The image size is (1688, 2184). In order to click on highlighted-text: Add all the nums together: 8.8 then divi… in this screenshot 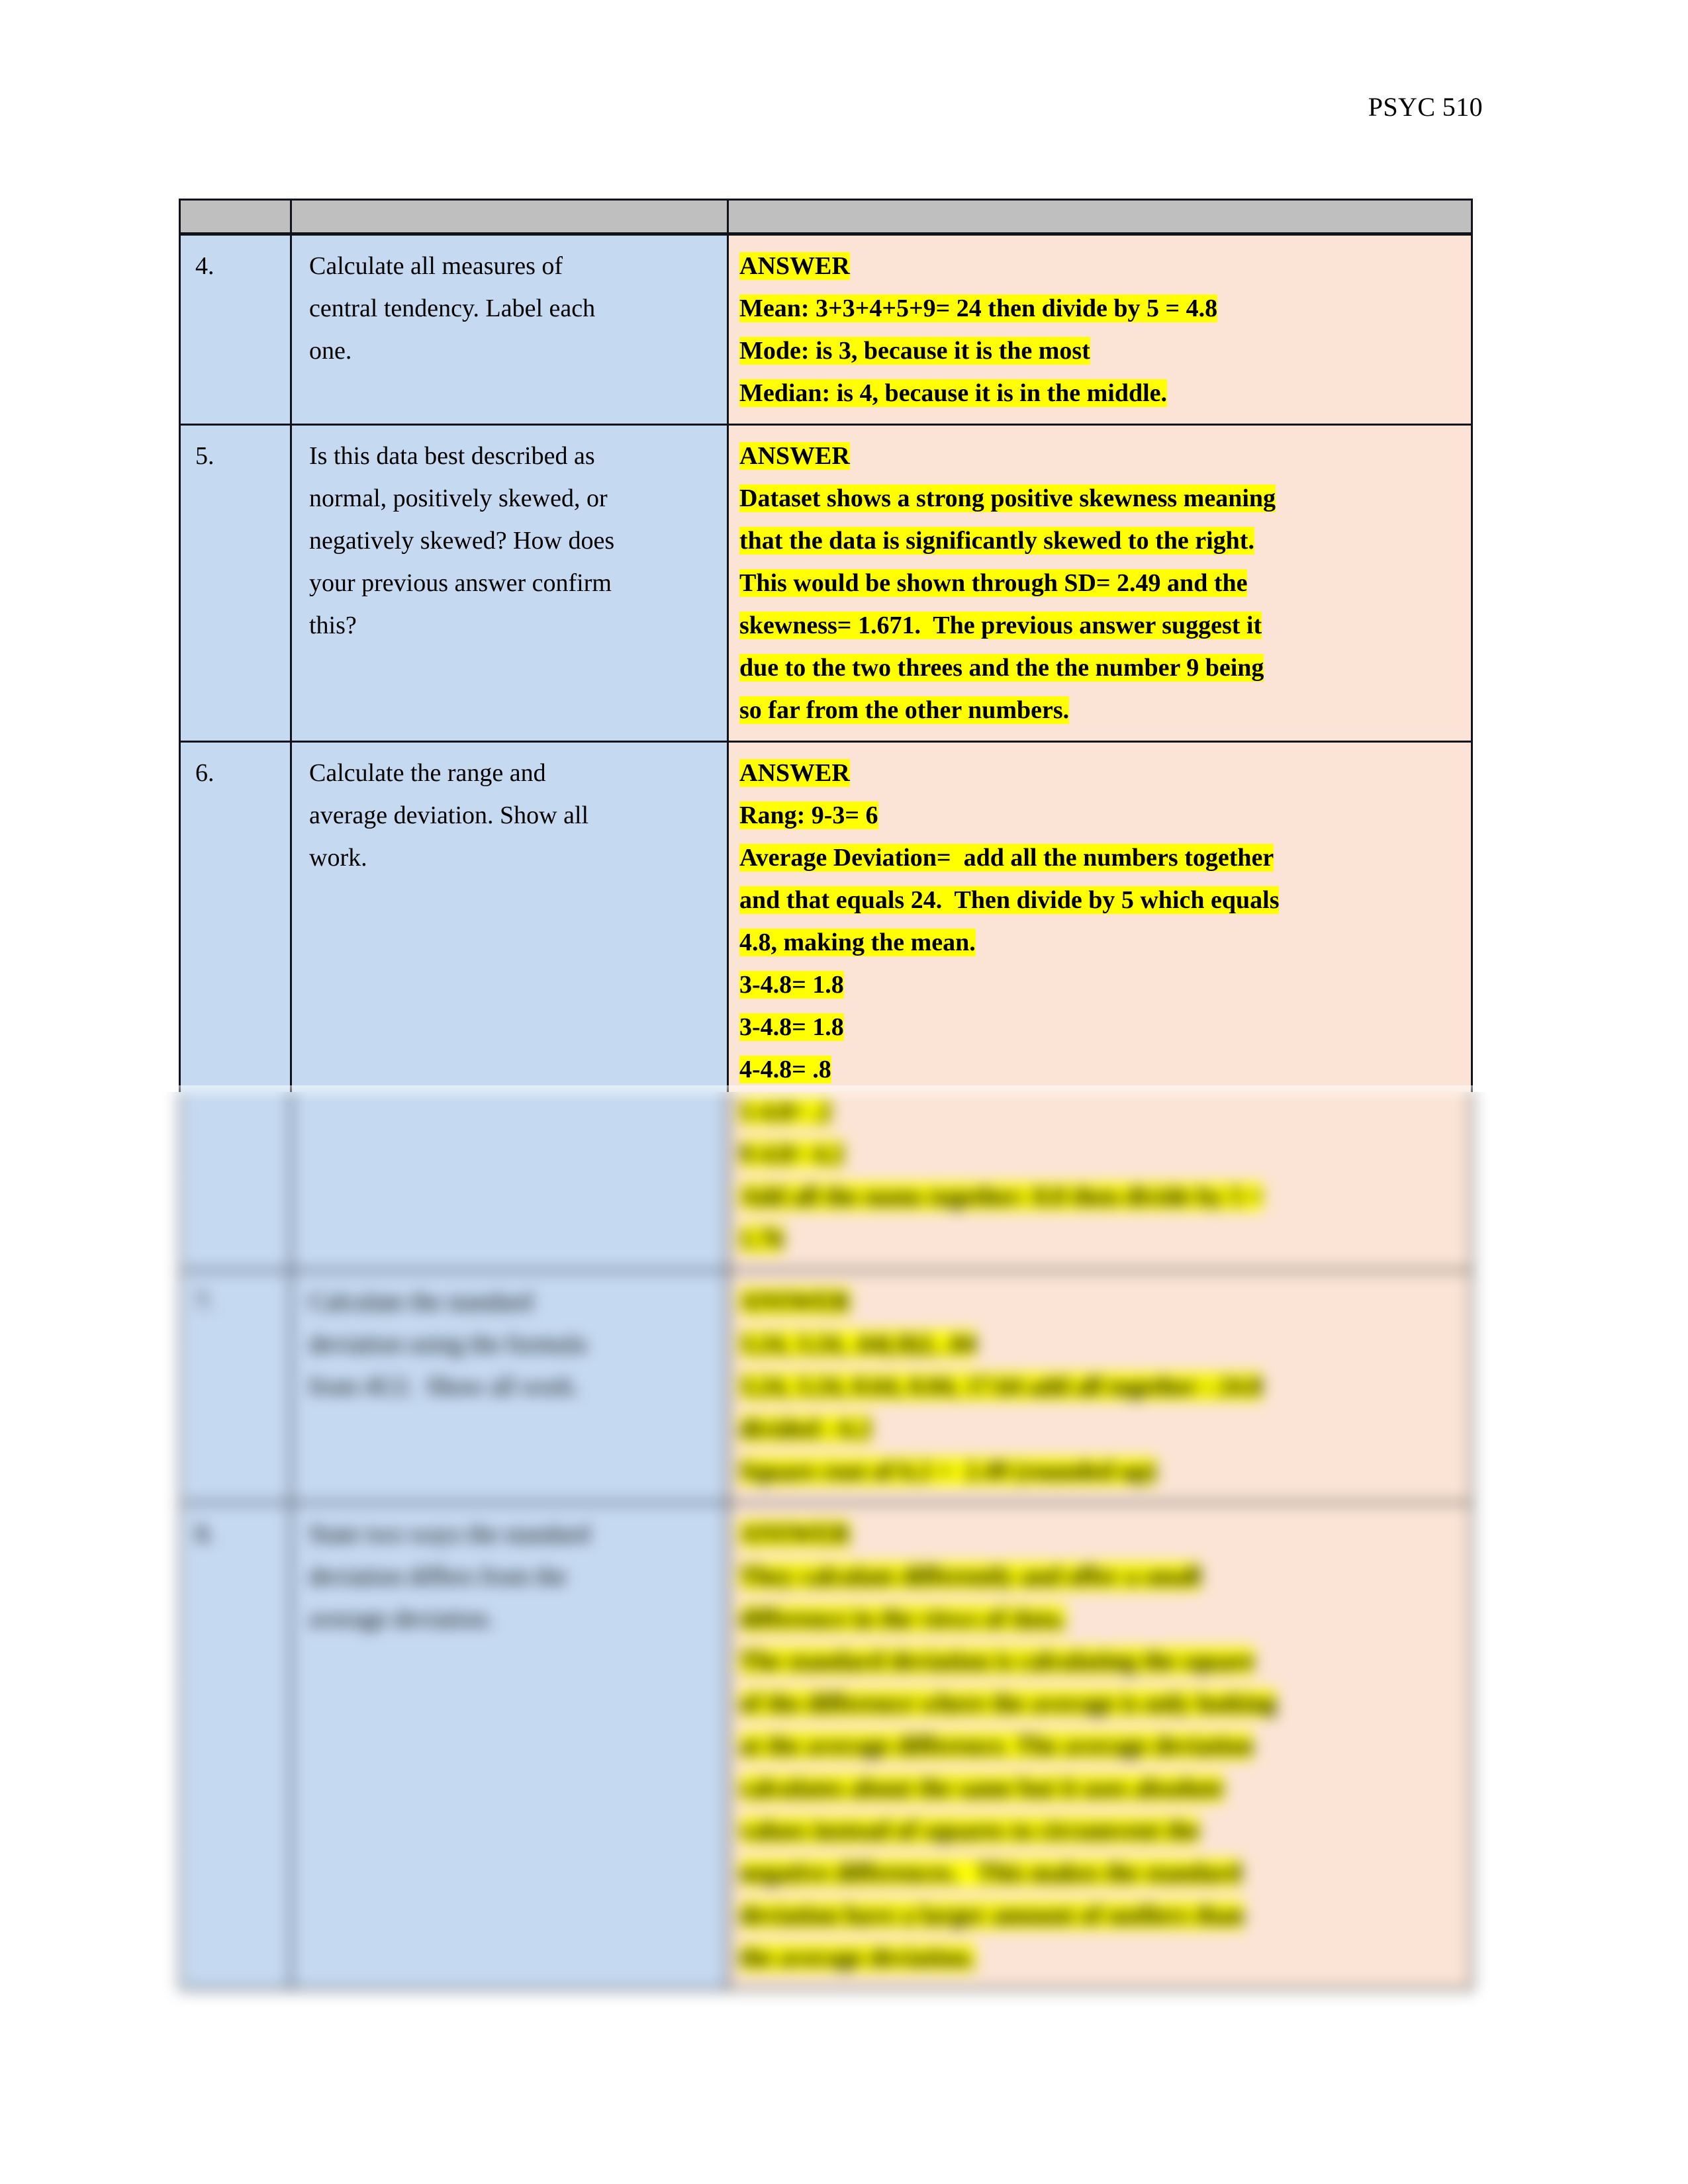, I will do `click(1001, 1196)`.